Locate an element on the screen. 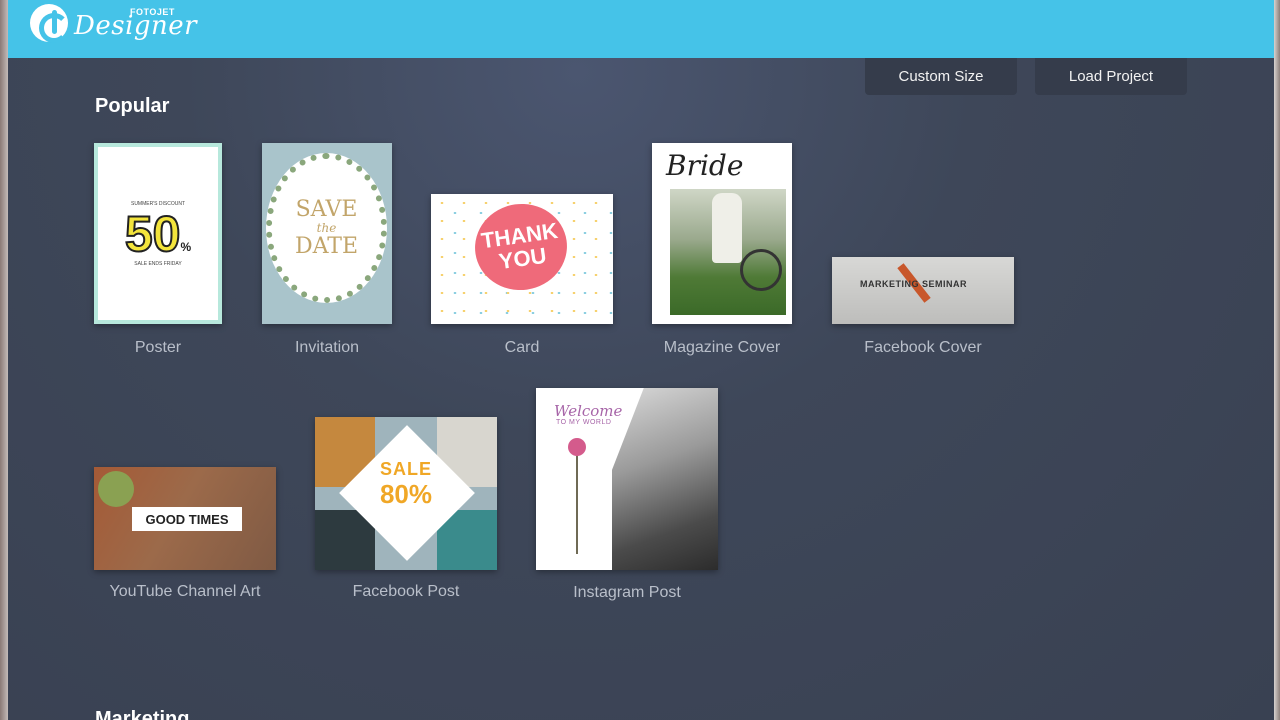 This screenshot has height=720, width=1280. invitation-thumbnail: SAVE the DATE is located at coordinates (327, 233).